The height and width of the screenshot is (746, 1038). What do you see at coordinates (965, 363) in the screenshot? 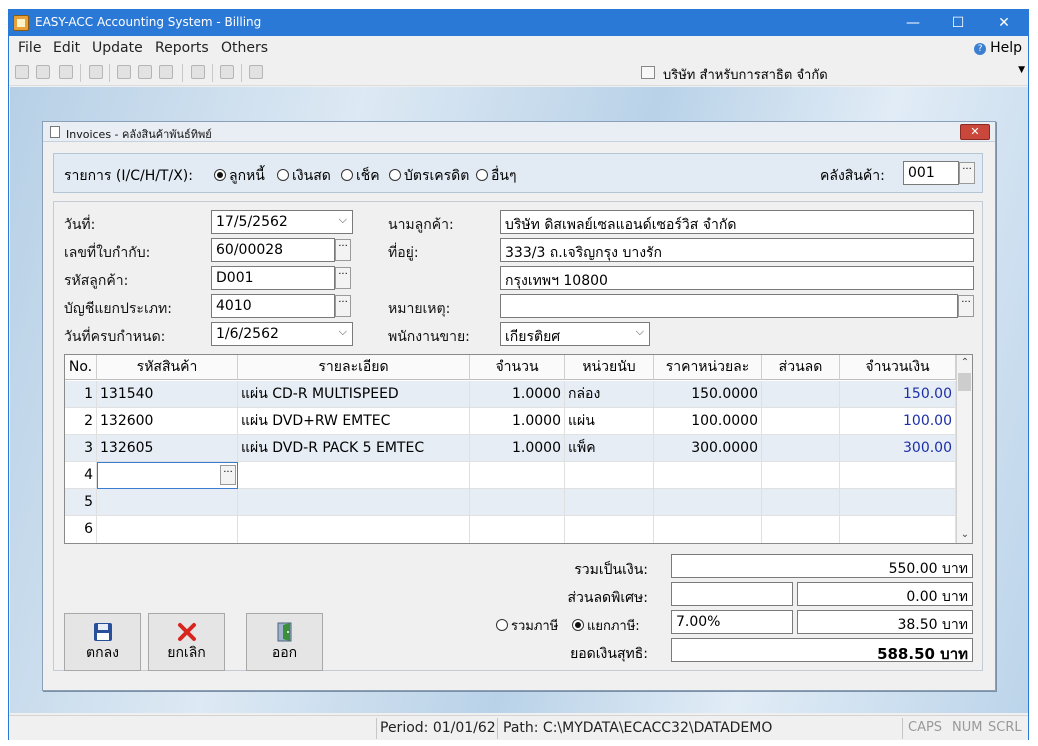
I see `scroll-up-icon: ⌃` at bounding box center [965, 363].